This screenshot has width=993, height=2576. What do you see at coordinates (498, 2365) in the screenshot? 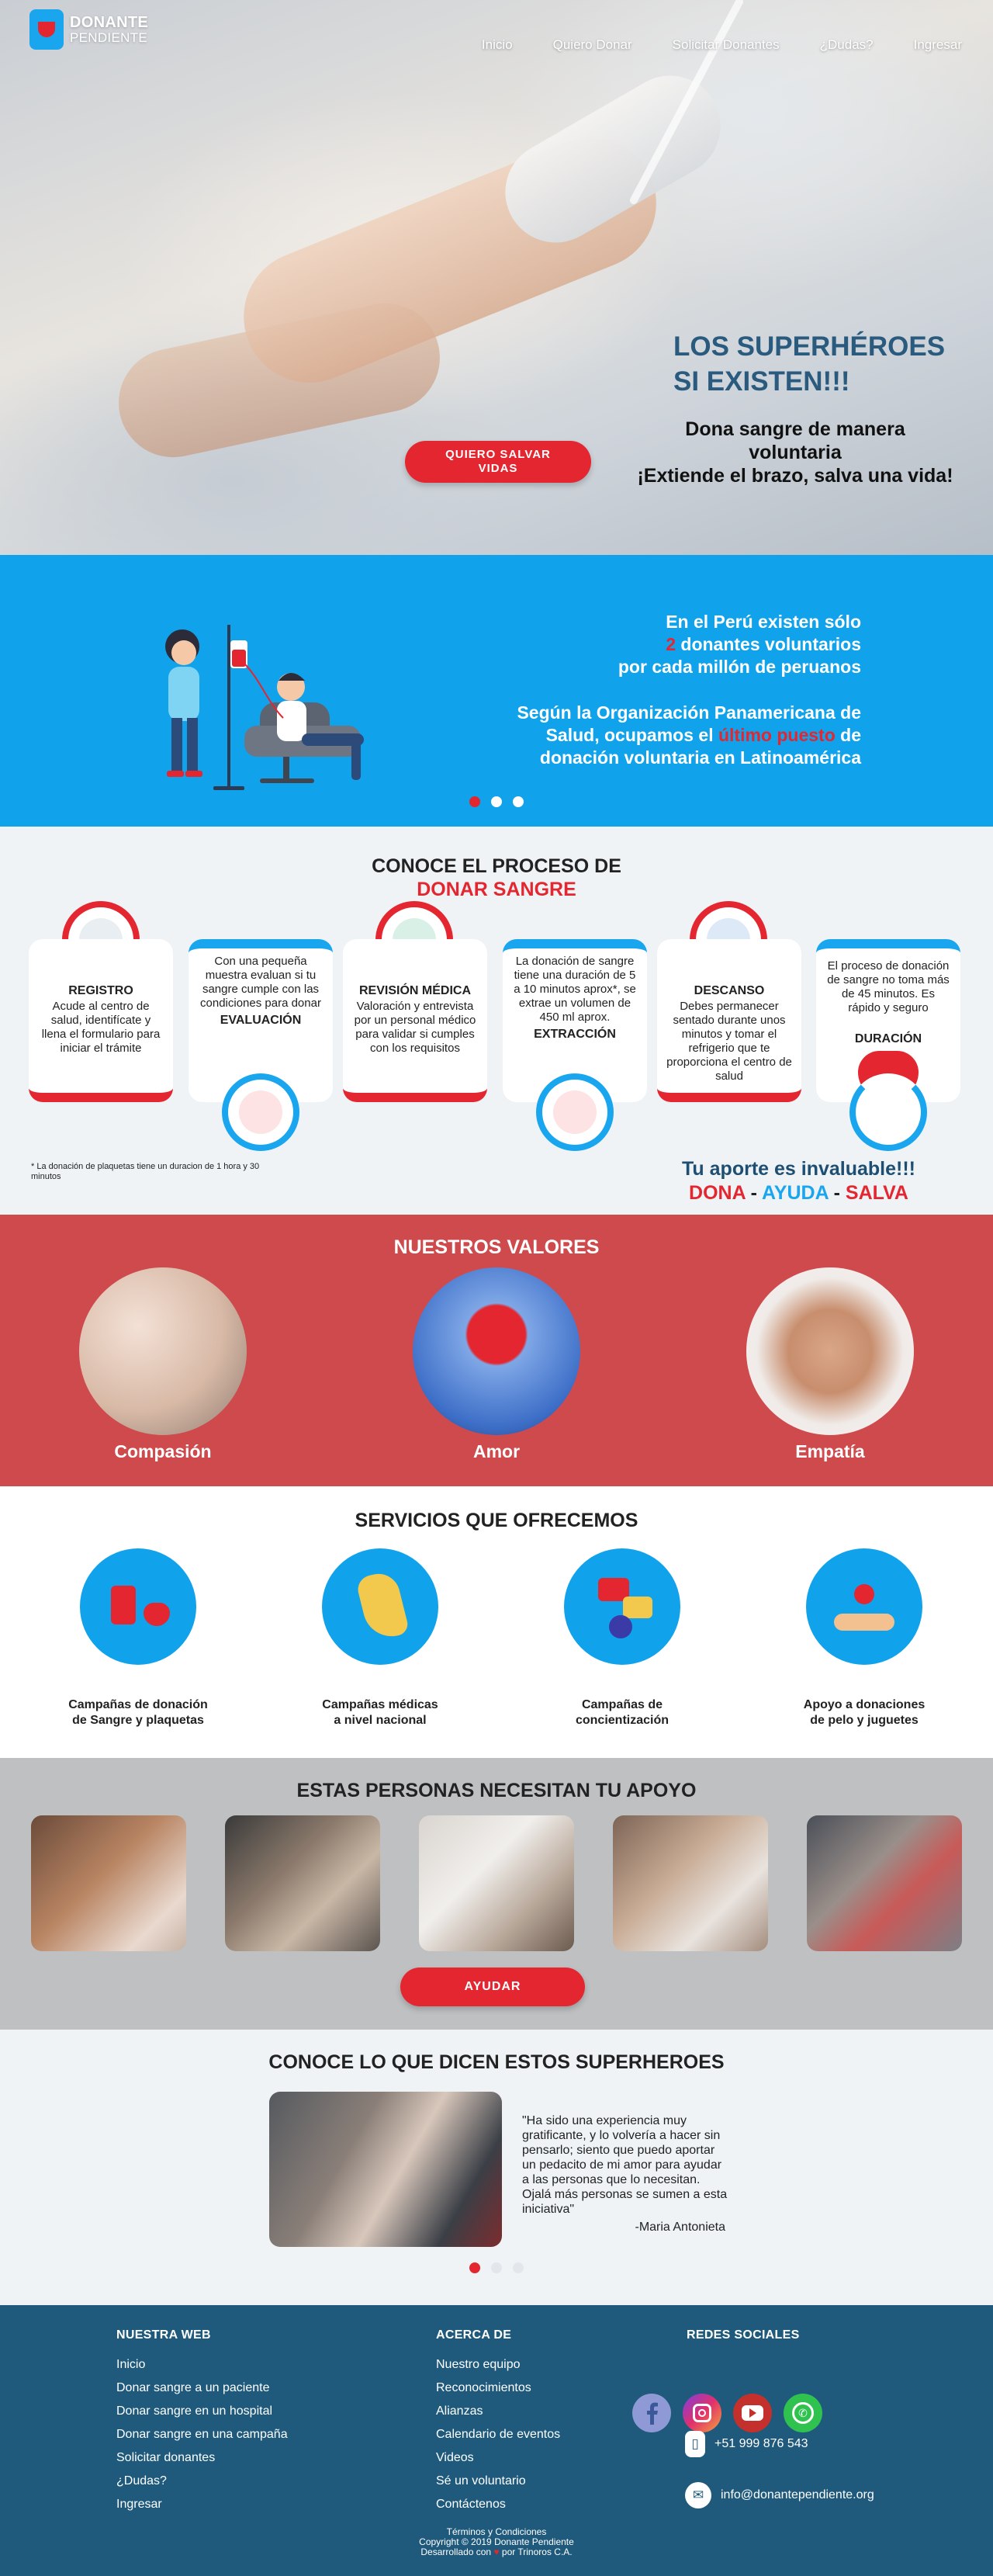
I see `footer-link-equipo: Nuestro equipo` at bounding box center [498, 2365].